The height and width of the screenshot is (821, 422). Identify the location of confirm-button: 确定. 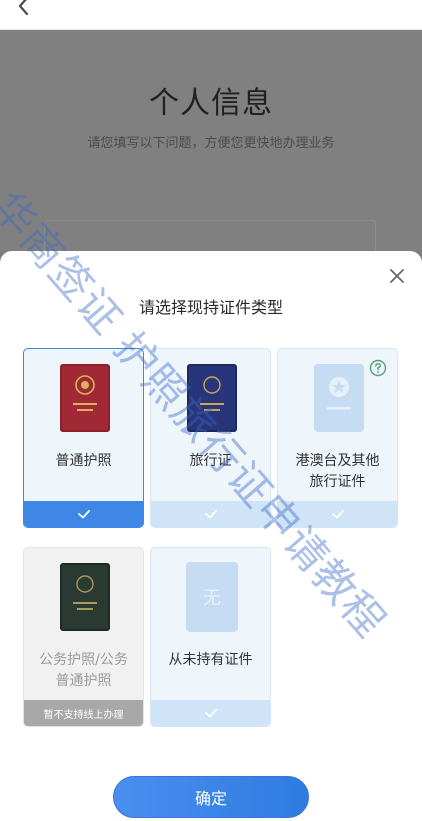
(211, 797).